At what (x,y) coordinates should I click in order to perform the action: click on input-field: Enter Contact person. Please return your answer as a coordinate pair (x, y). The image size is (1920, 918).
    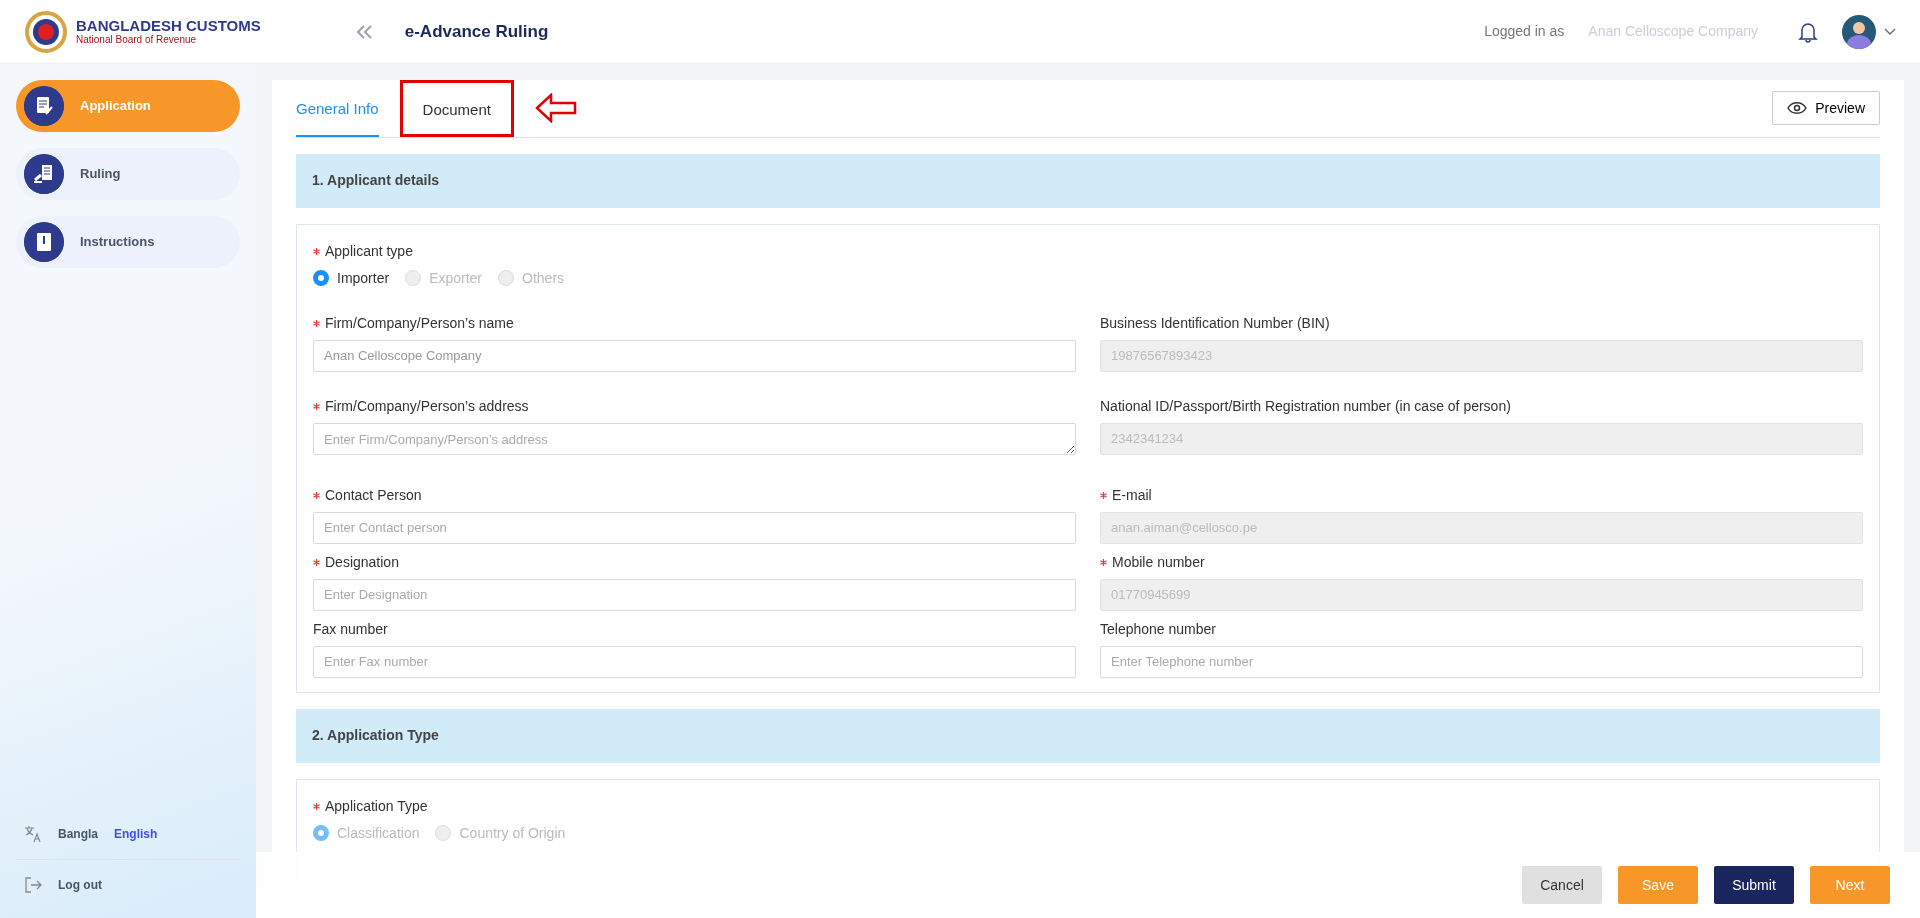
    Looking at the image, I should click on (694, 527).